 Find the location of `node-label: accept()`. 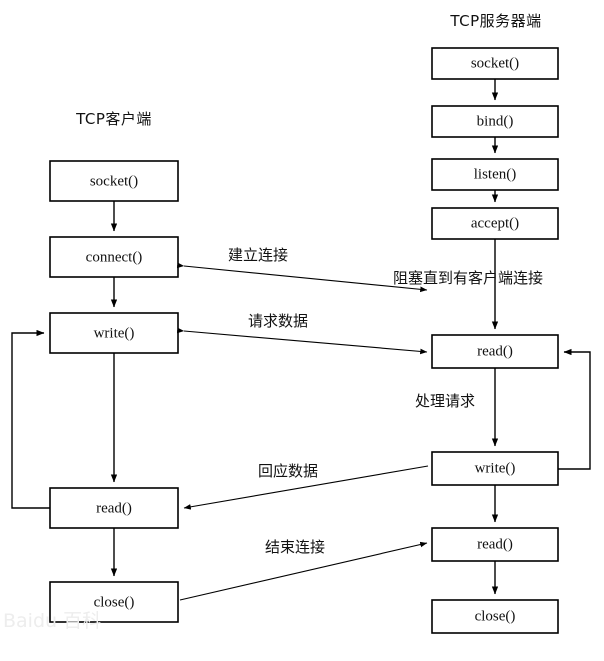

node-label: accept() is located at coordinates (495, 223).